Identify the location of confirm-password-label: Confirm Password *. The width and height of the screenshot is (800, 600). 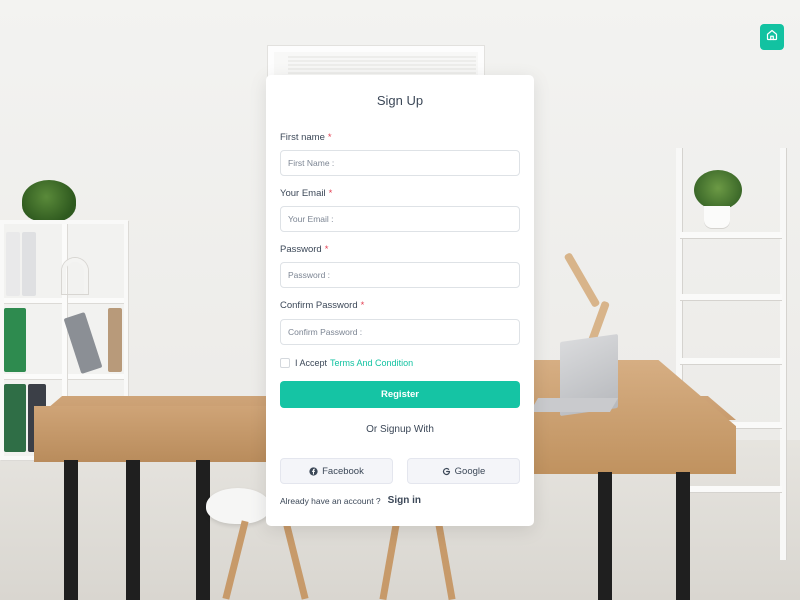
(322, 305).